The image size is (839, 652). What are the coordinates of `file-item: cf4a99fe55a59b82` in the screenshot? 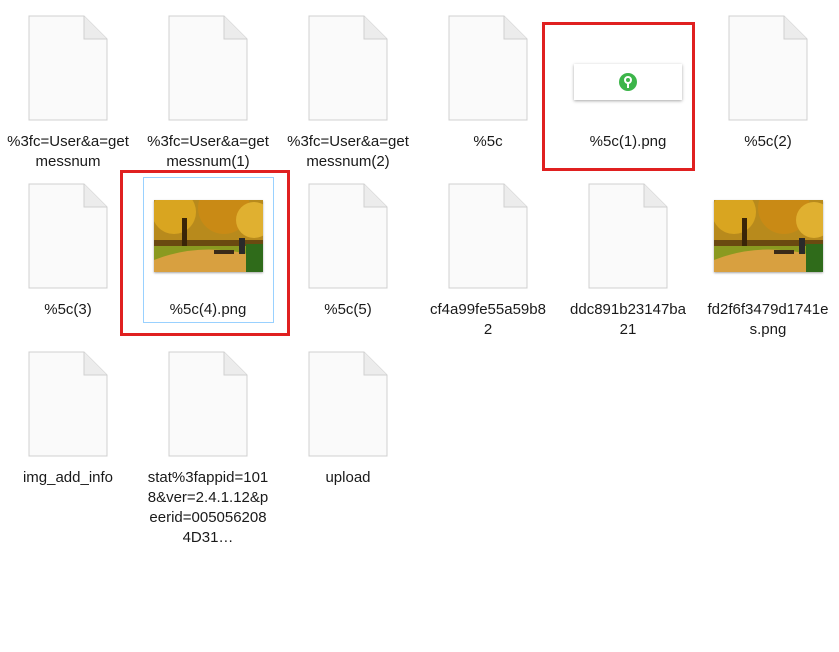 It's located at (488, 260).